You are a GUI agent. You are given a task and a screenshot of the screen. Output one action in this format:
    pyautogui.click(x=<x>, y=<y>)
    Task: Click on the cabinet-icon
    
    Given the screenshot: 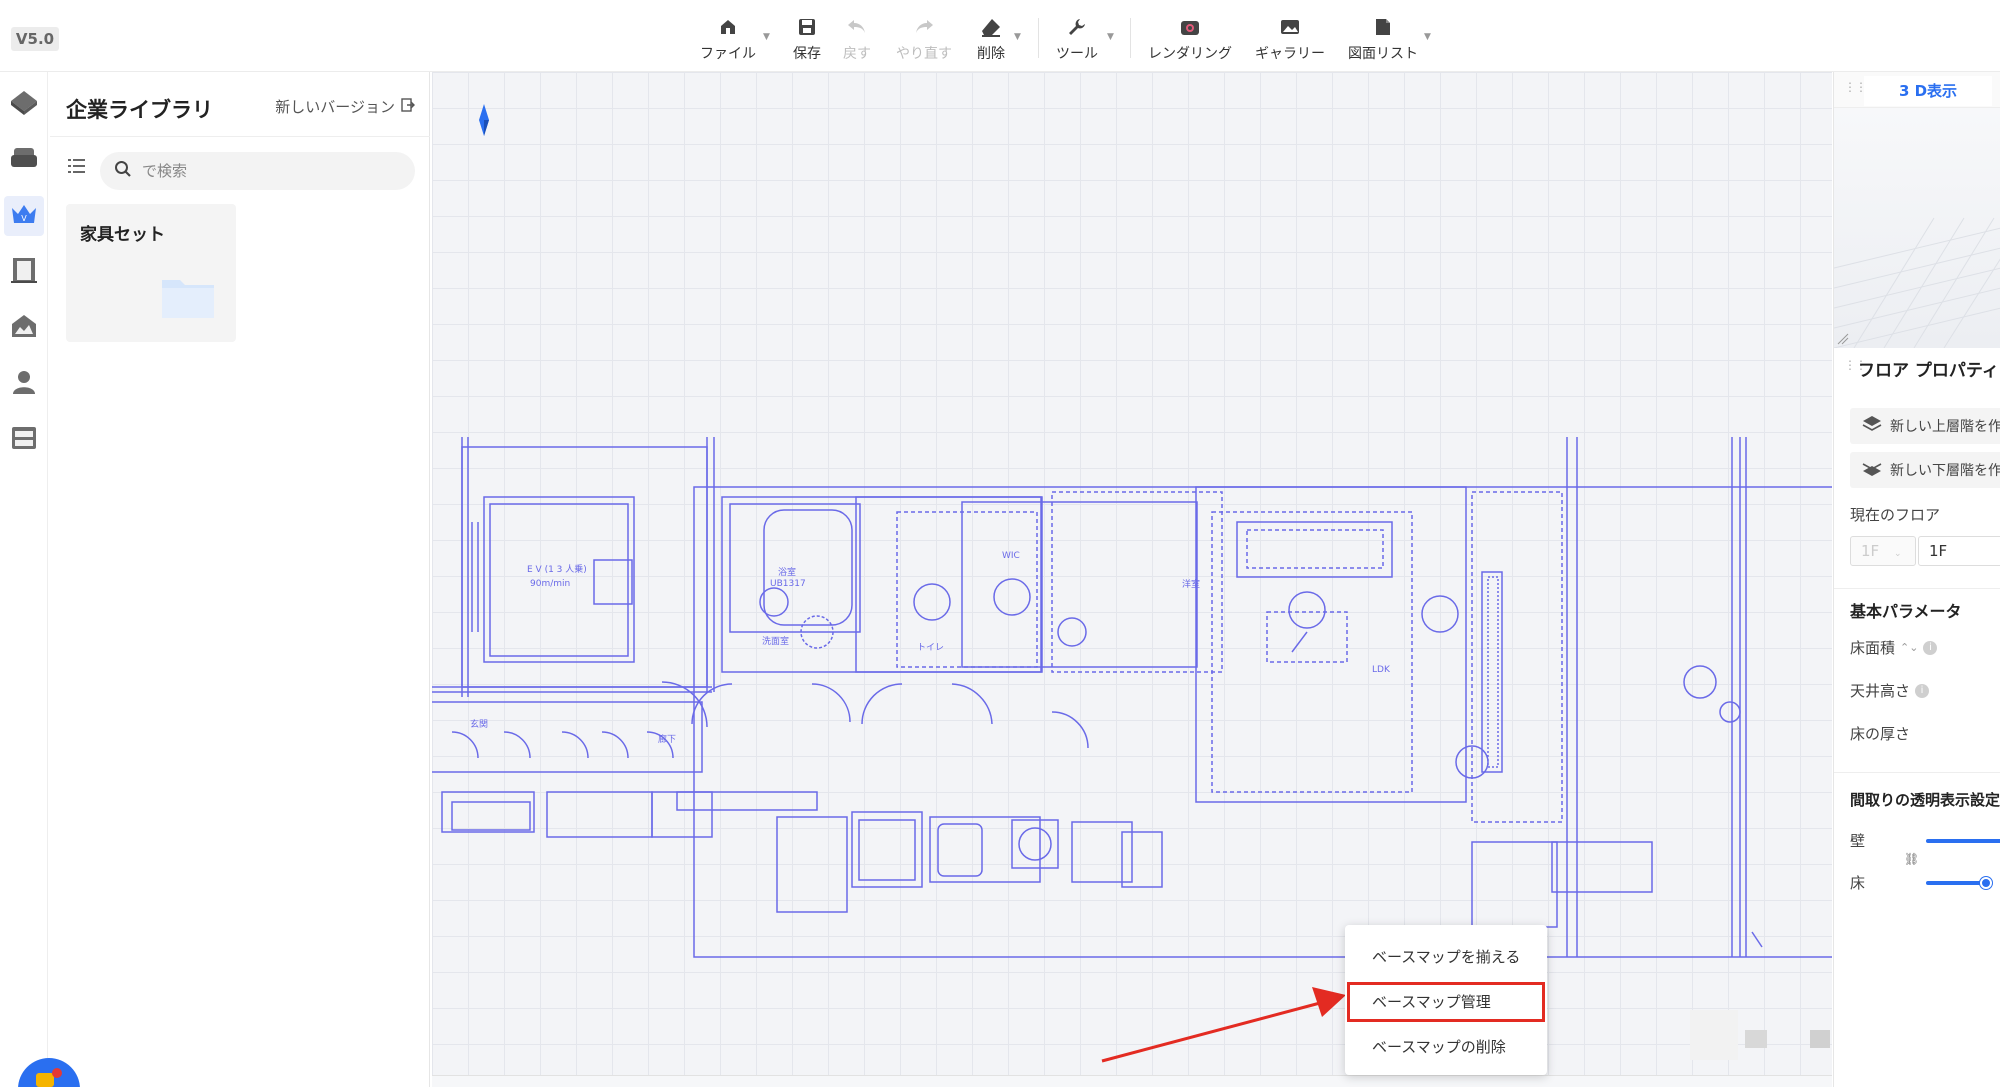 What is the action you would take?
    pyautogui.click(x=24, y=440)
    